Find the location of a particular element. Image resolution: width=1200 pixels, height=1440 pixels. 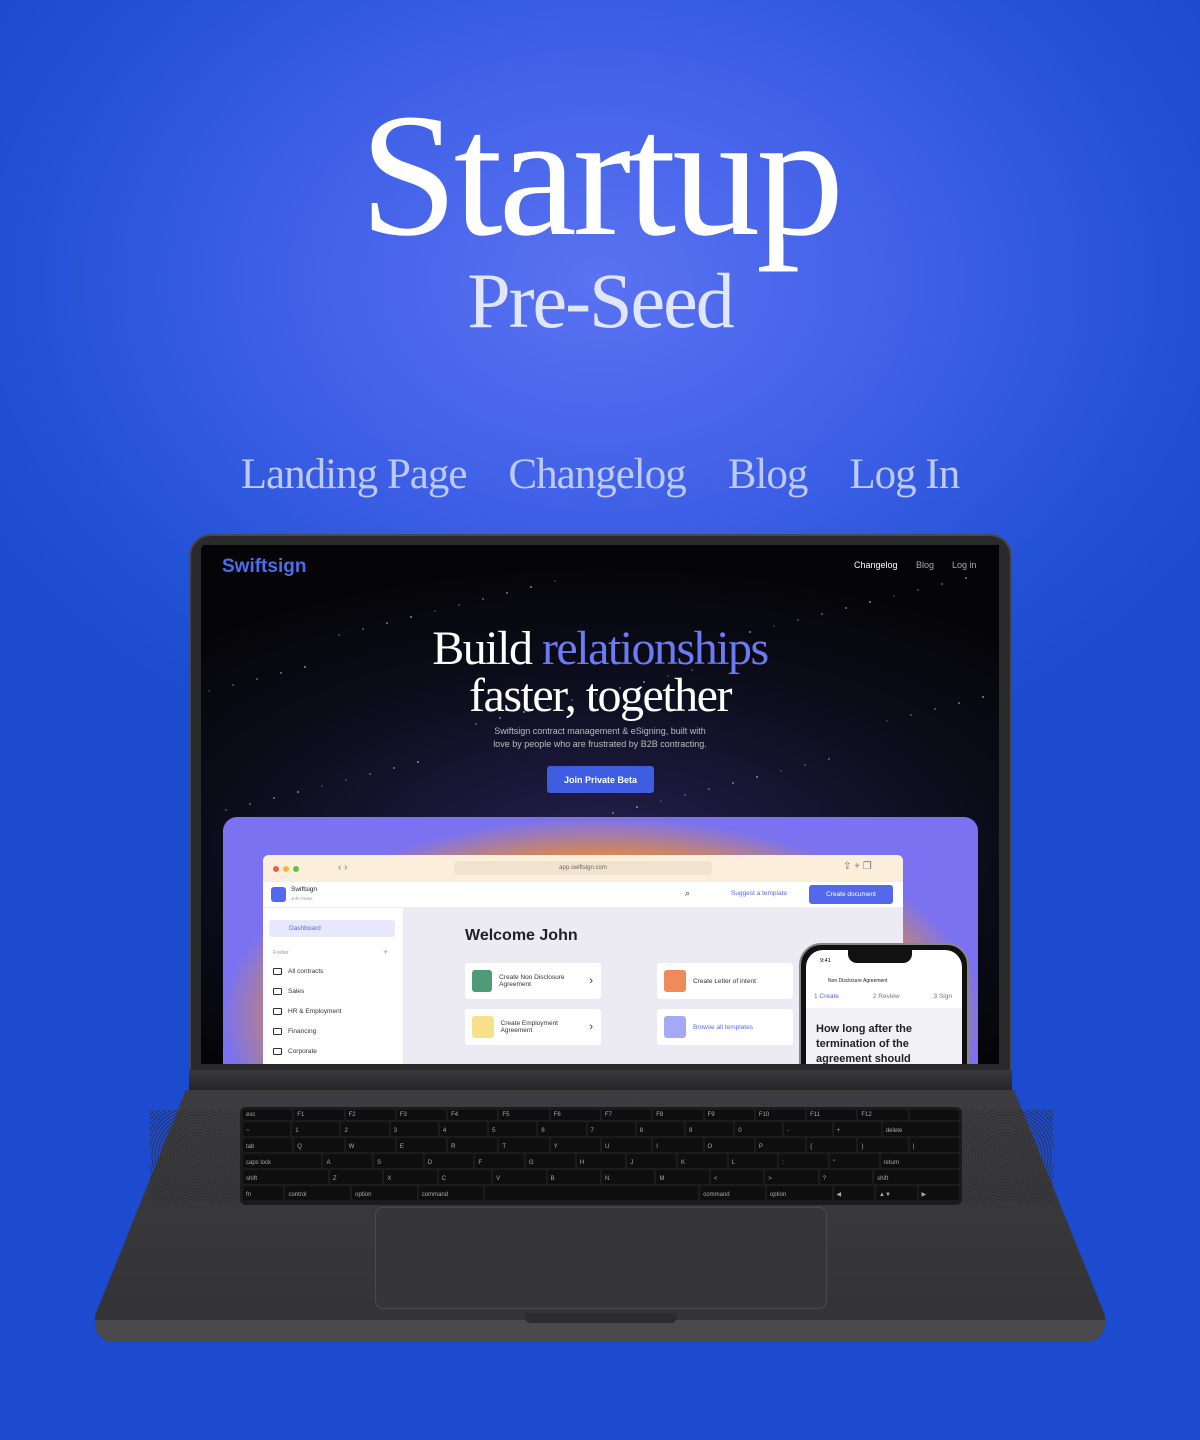

key: F8 is located at coordinates (678, 1115).